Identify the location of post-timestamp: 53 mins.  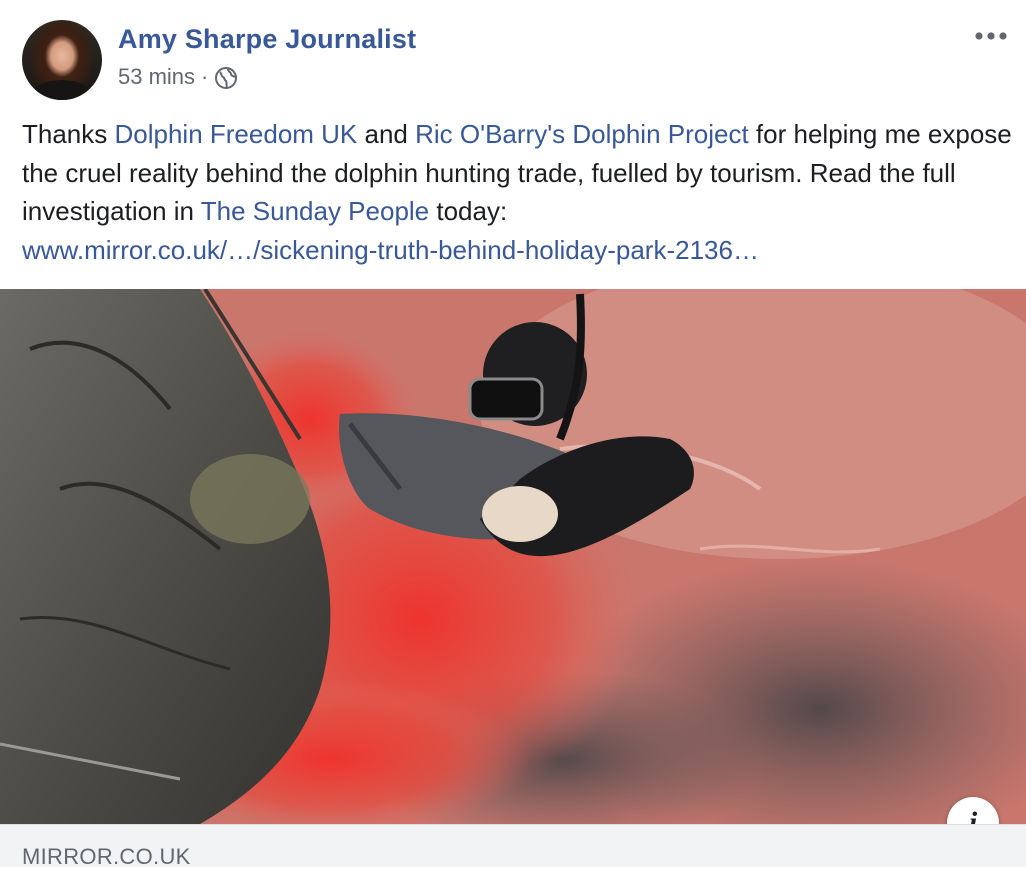
(156, 77).